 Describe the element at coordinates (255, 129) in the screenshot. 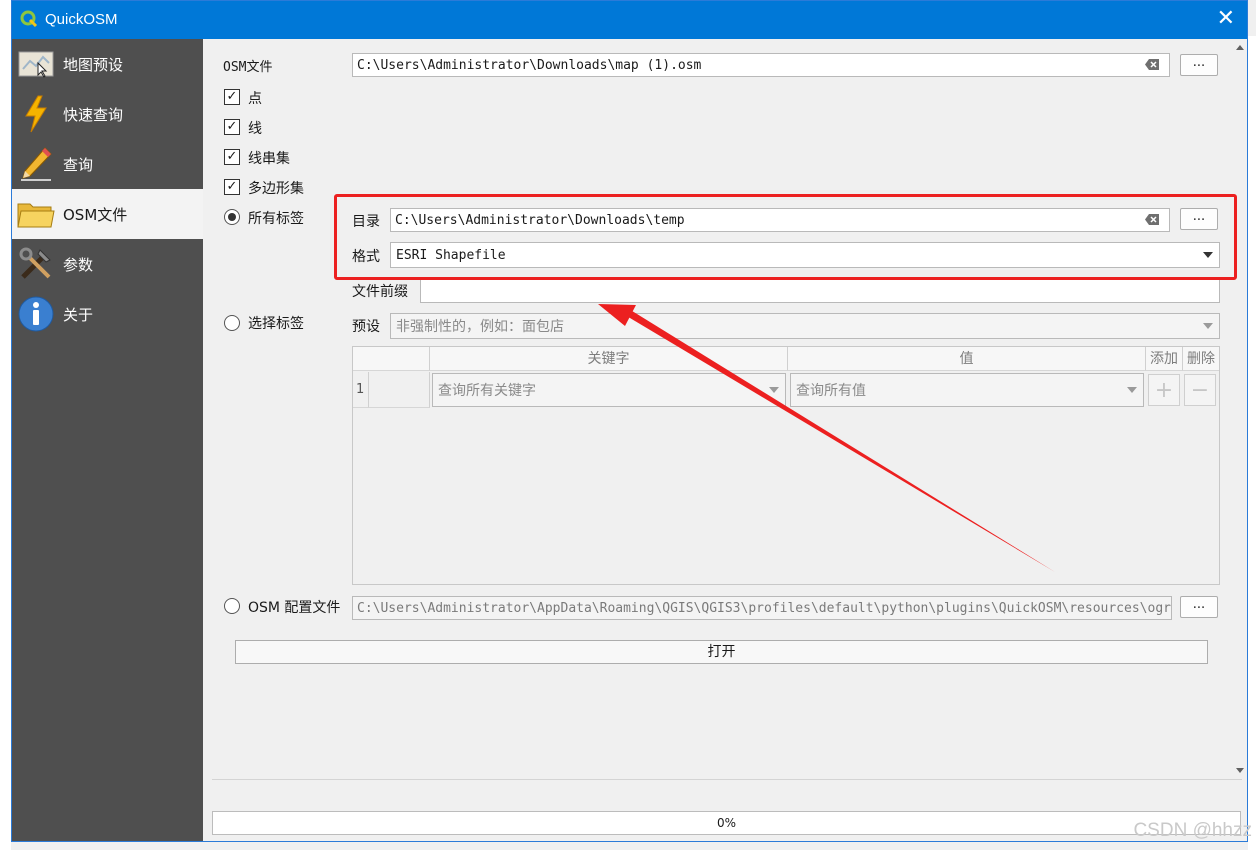

I see `lines-label: 线` at that location.